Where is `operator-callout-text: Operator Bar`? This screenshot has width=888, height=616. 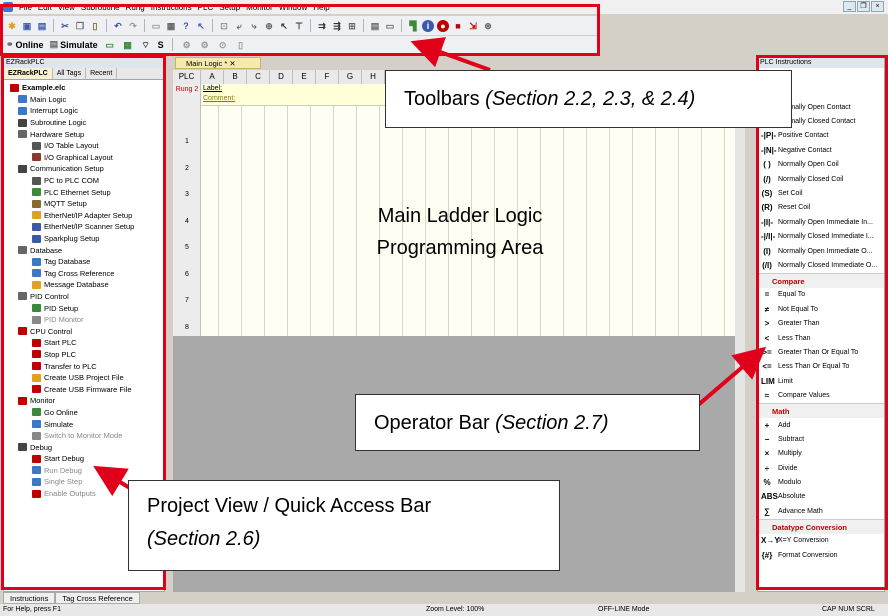 operator-callout-text: Operator Bar is located at coordinates (435, 423).